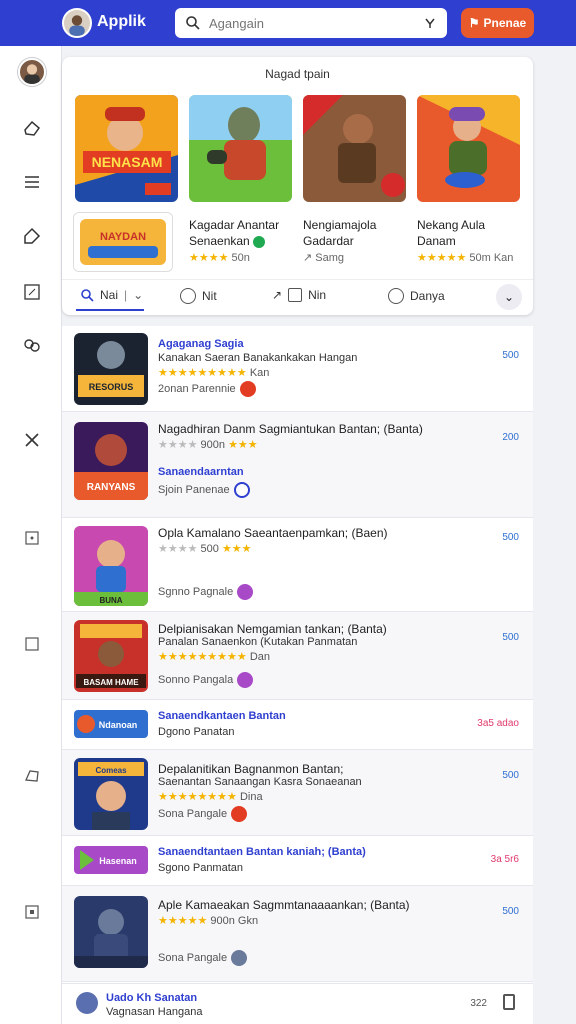  What do you see at coordinates (111, 461) in the screenshot?
I see `app-thumbnail: RANYANS` at bounding box center [111, 461].